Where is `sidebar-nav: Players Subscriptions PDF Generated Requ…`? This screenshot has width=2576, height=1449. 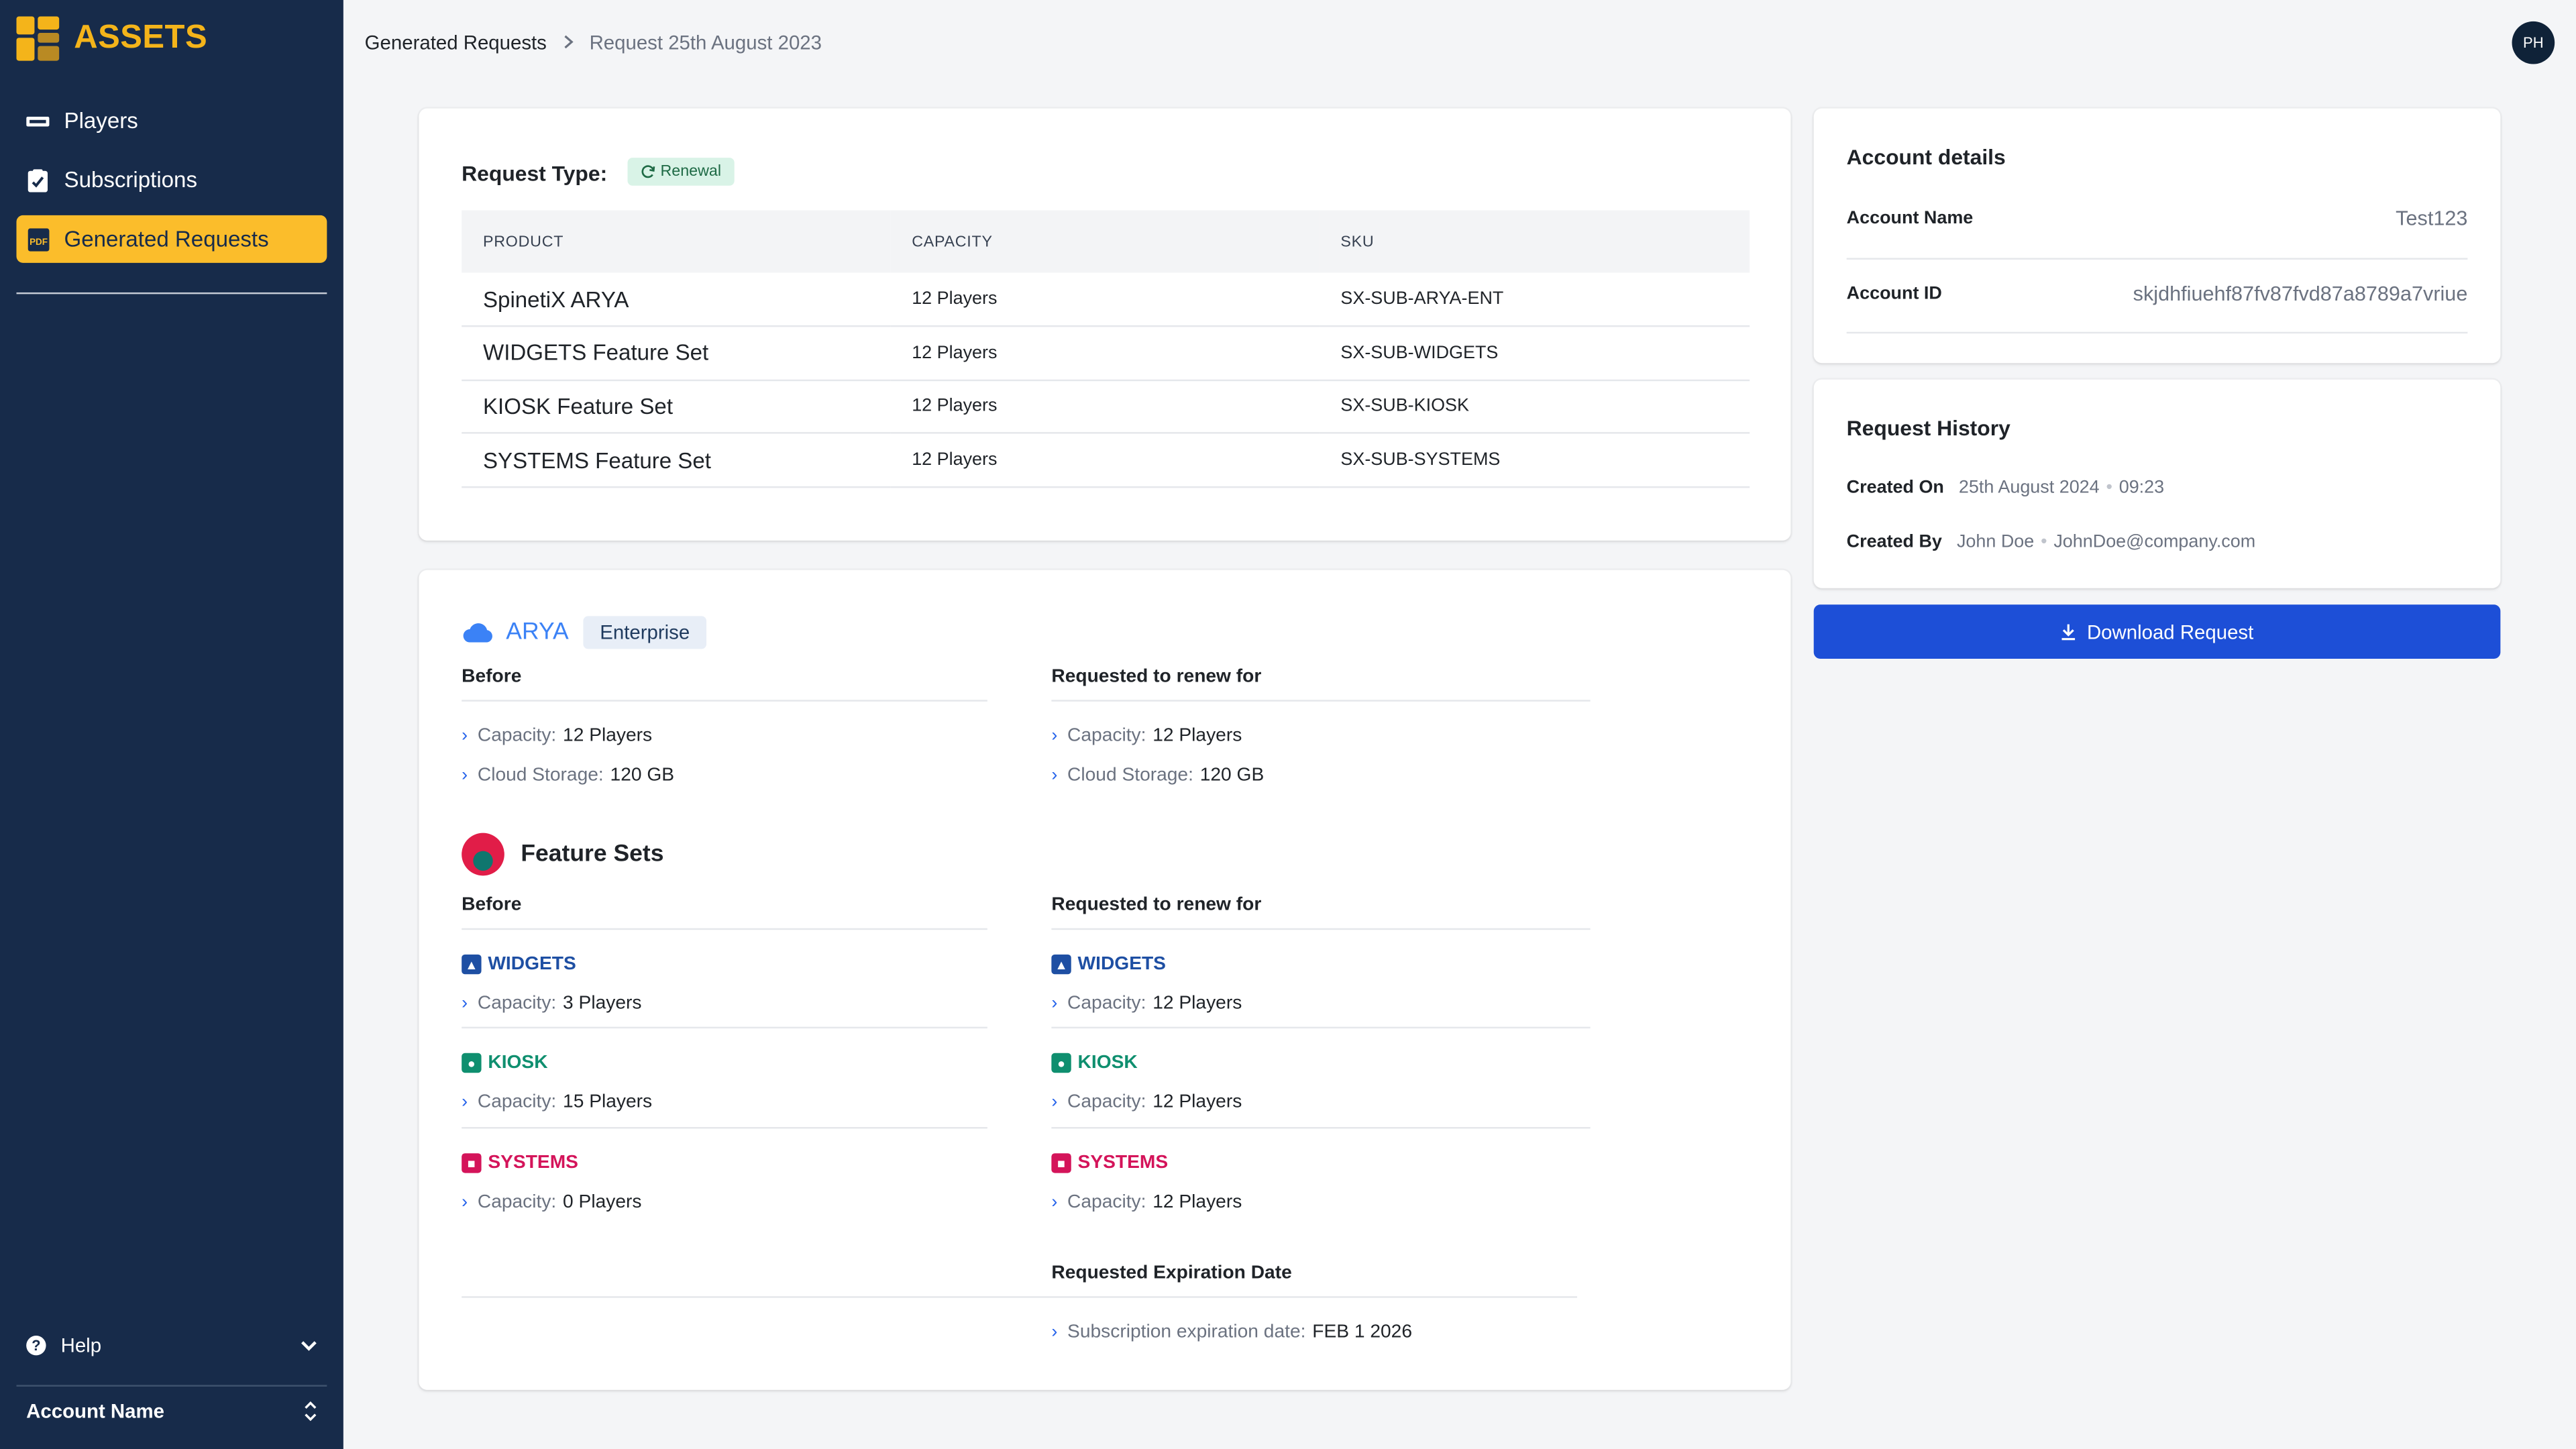 sidebar-nav: Players Subscriptions PDF Generated Requ… is located at coordinates (171, 185).